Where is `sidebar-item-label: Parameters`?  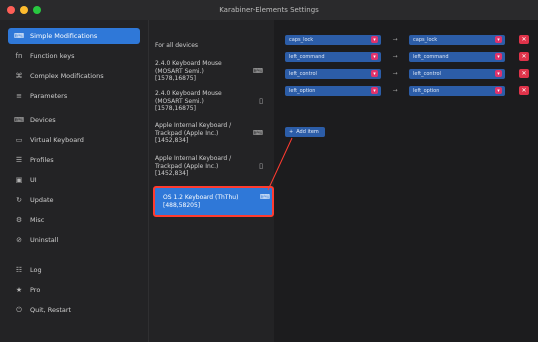
sidebar-item-label: Parameters is located at coordinates (49, 96).